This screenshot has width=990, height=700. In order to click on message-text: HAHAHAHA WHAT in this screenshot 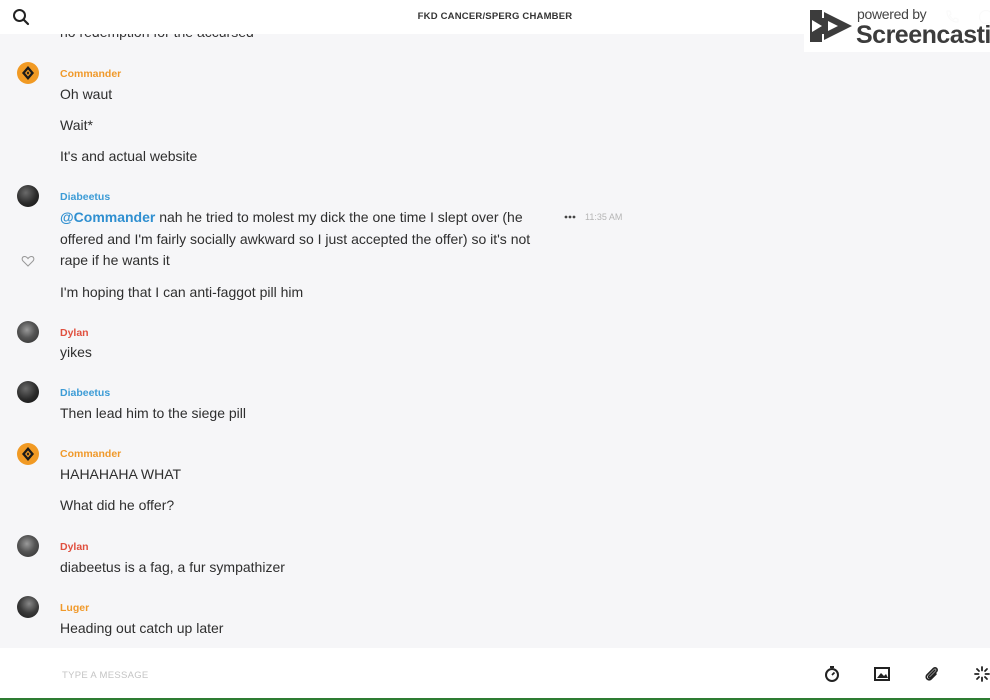, I will do `click(121, 474)`.